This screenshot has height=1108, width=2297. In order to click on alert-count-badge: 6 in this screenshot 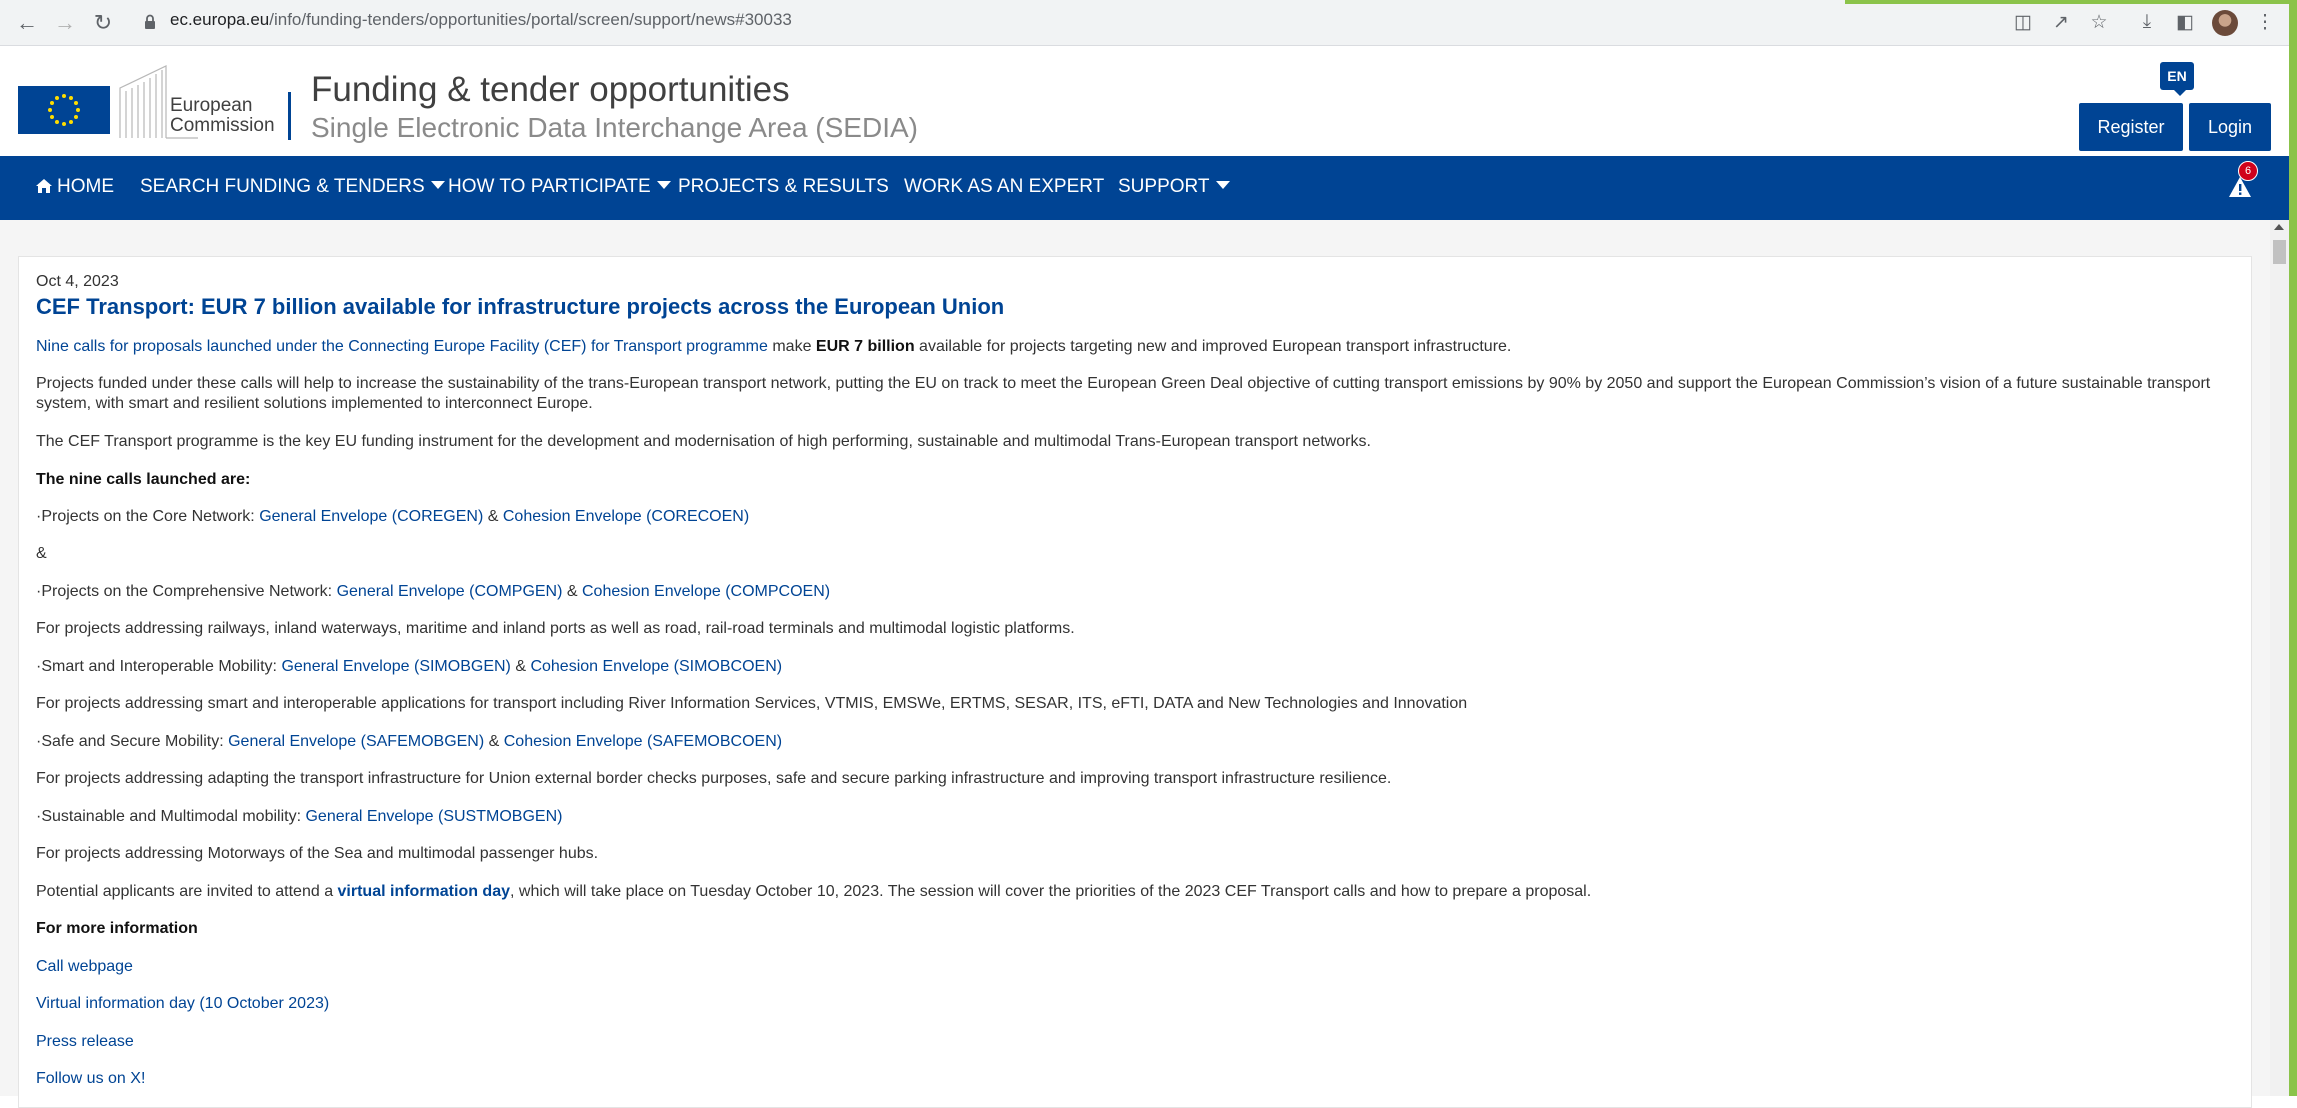, I will do `click(2248, 171)`.